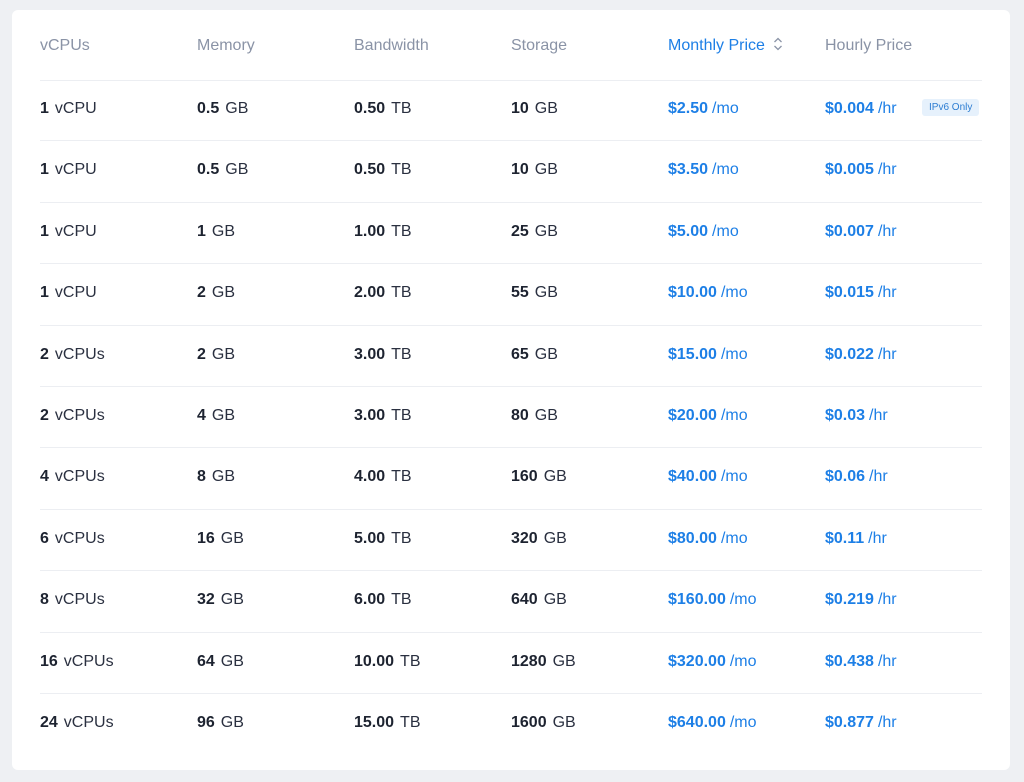  What do you see at coordinates (697, 600) in the screenshot?
I see `monthly-price-cell-value: $160.00` at bounding box center [697, 600].